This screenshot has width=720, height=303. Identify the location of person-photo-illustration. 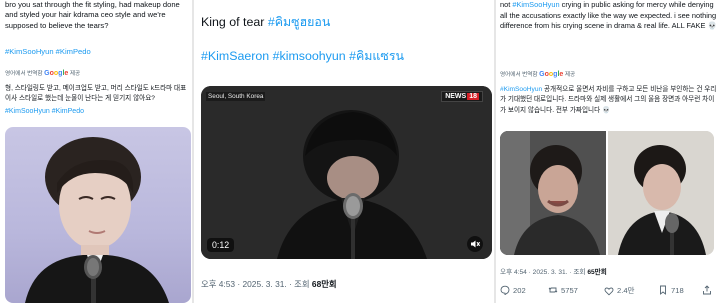
(97, 220).